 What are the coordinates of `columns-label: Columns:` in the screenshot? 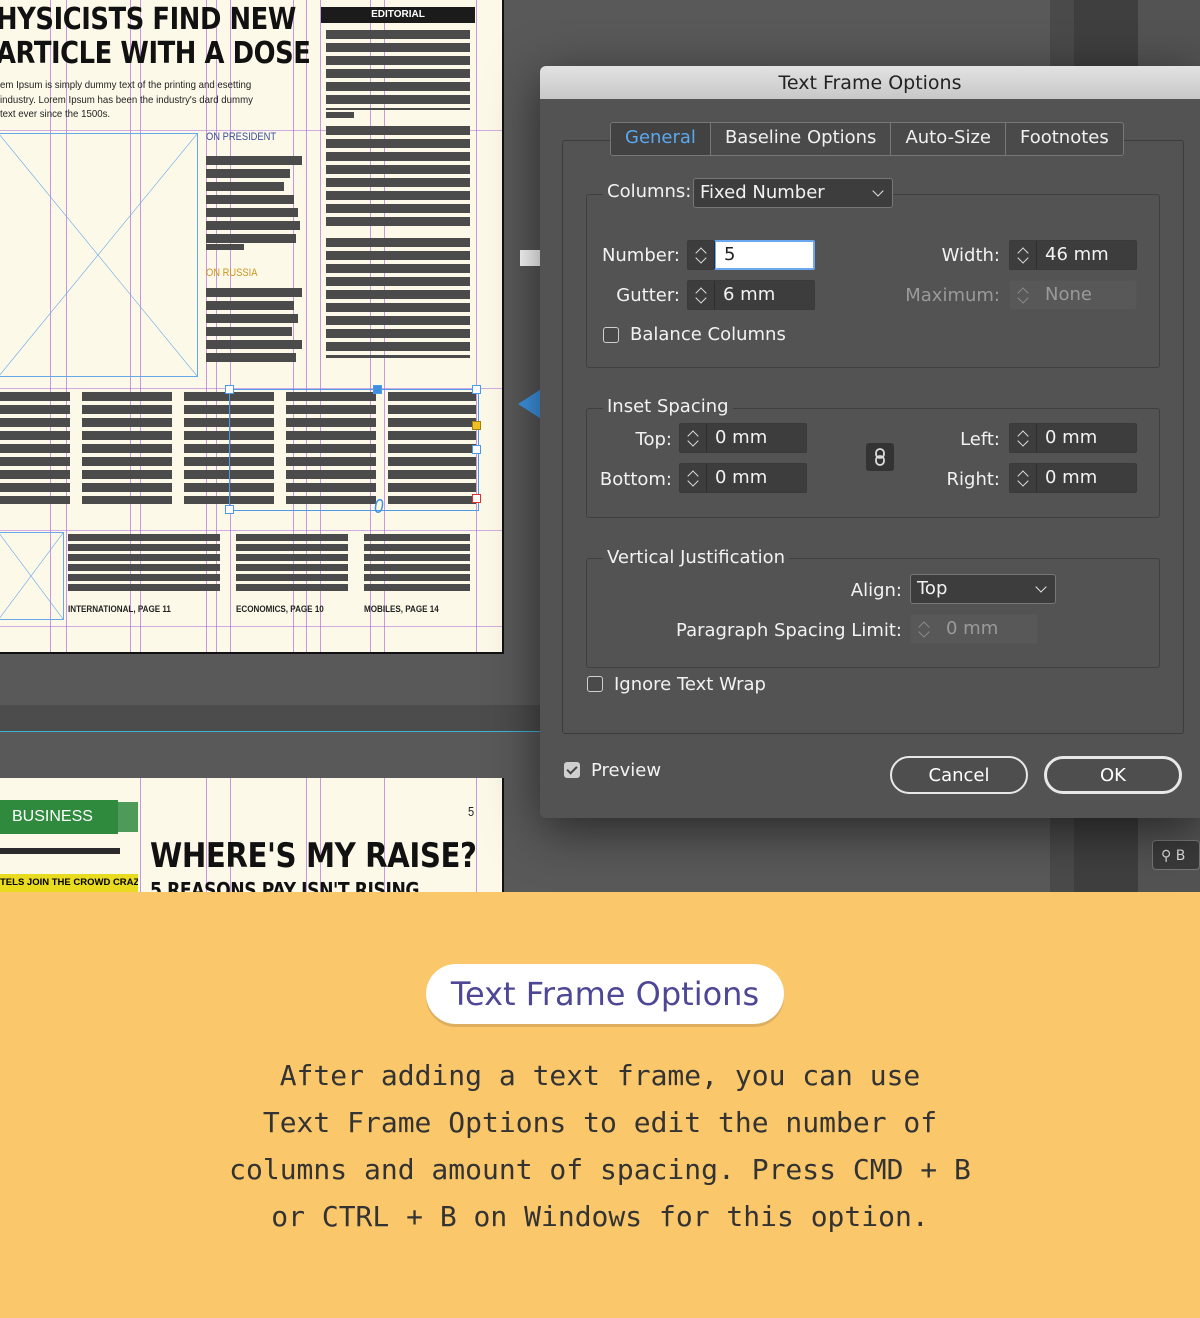 It's located at (649, 191).